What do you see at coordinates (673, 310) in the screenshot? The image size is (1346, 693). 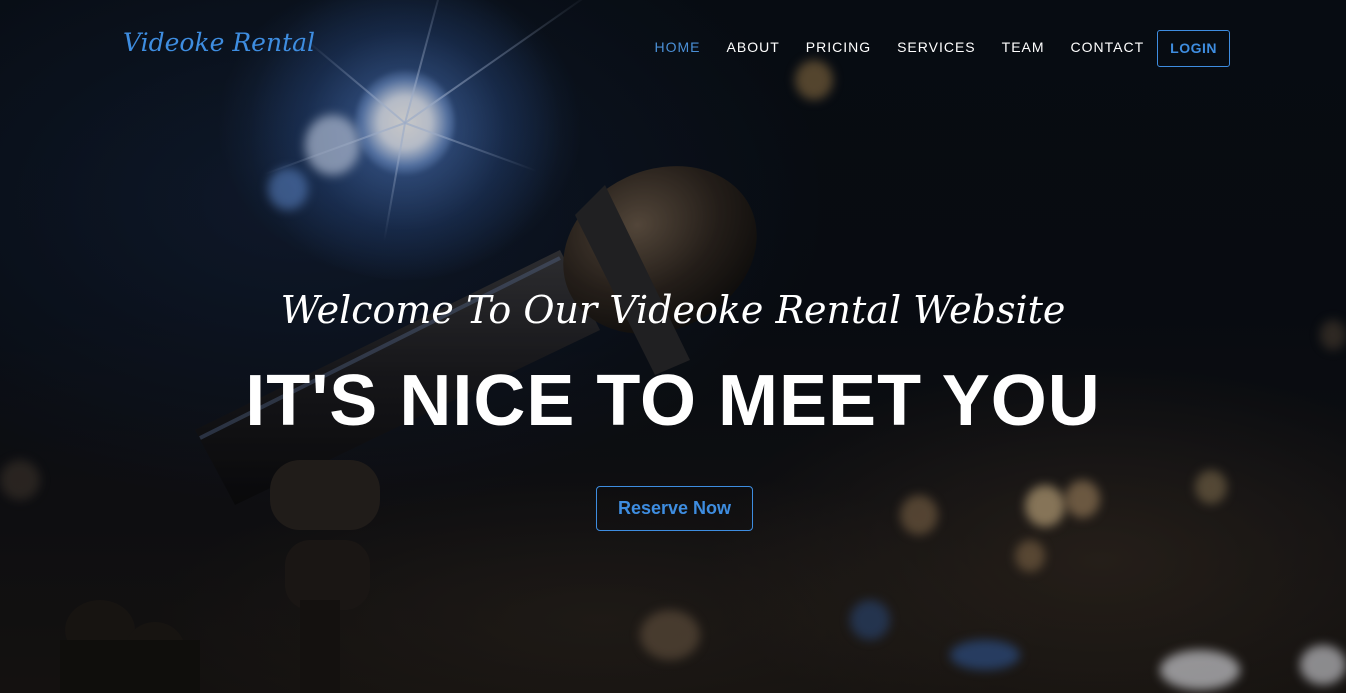 I see `hero-subtitle: Welcome To Our Videoke Rental Website` at bounding box center [673, 310].